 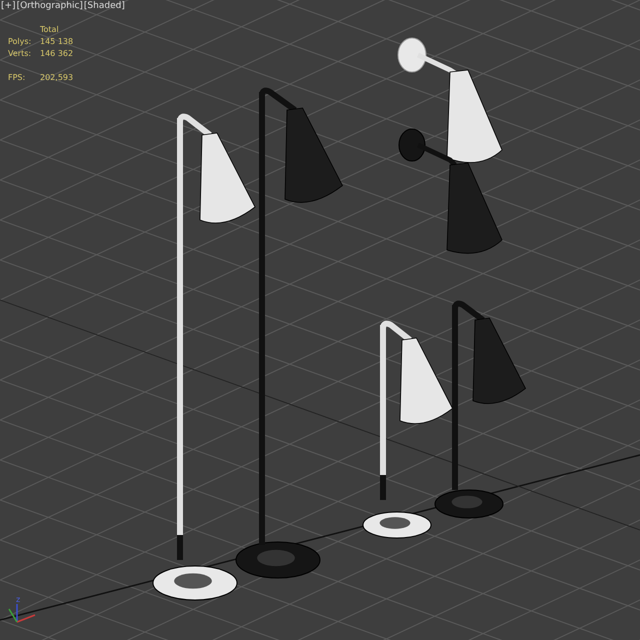 What do you see at coordinates (20, 54) in the screenshot?
I see `stats-label: Verts:` at bounding box center [20, 54].